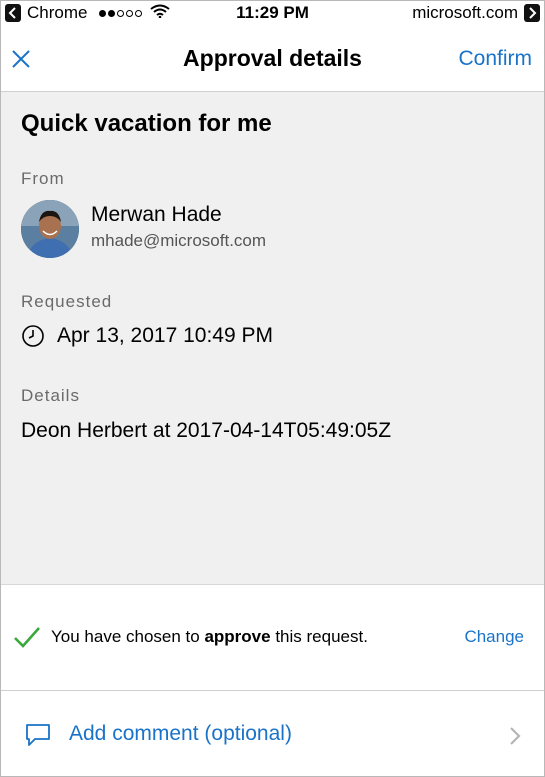 The width and height of the screenshot is (545, 777). What do you see at coordinates (146, 123) in the screenshot?
I see `request-title: Quick vacation for me` at bounding box center [146, 123].